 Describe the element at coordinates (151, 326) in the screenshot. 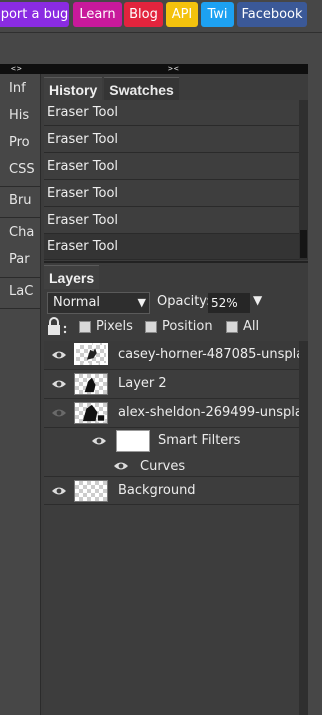

I see `lock-position-checkbox` at that location.